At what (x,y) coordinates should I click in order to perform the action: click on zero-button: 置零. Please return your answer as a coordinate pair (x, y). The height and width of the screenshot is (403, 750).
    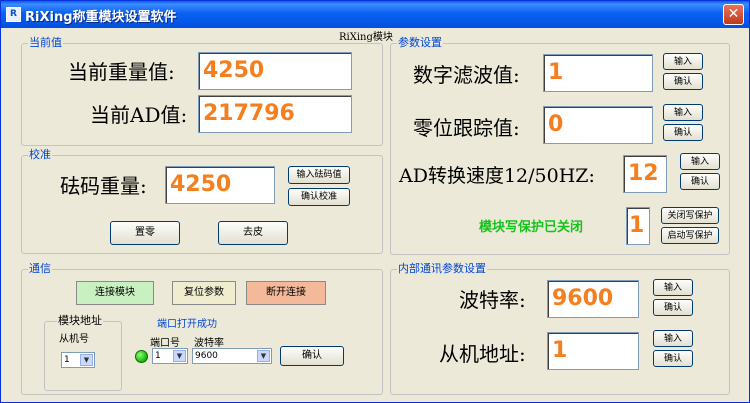
    Looking at the image, I should click on (145, 233).